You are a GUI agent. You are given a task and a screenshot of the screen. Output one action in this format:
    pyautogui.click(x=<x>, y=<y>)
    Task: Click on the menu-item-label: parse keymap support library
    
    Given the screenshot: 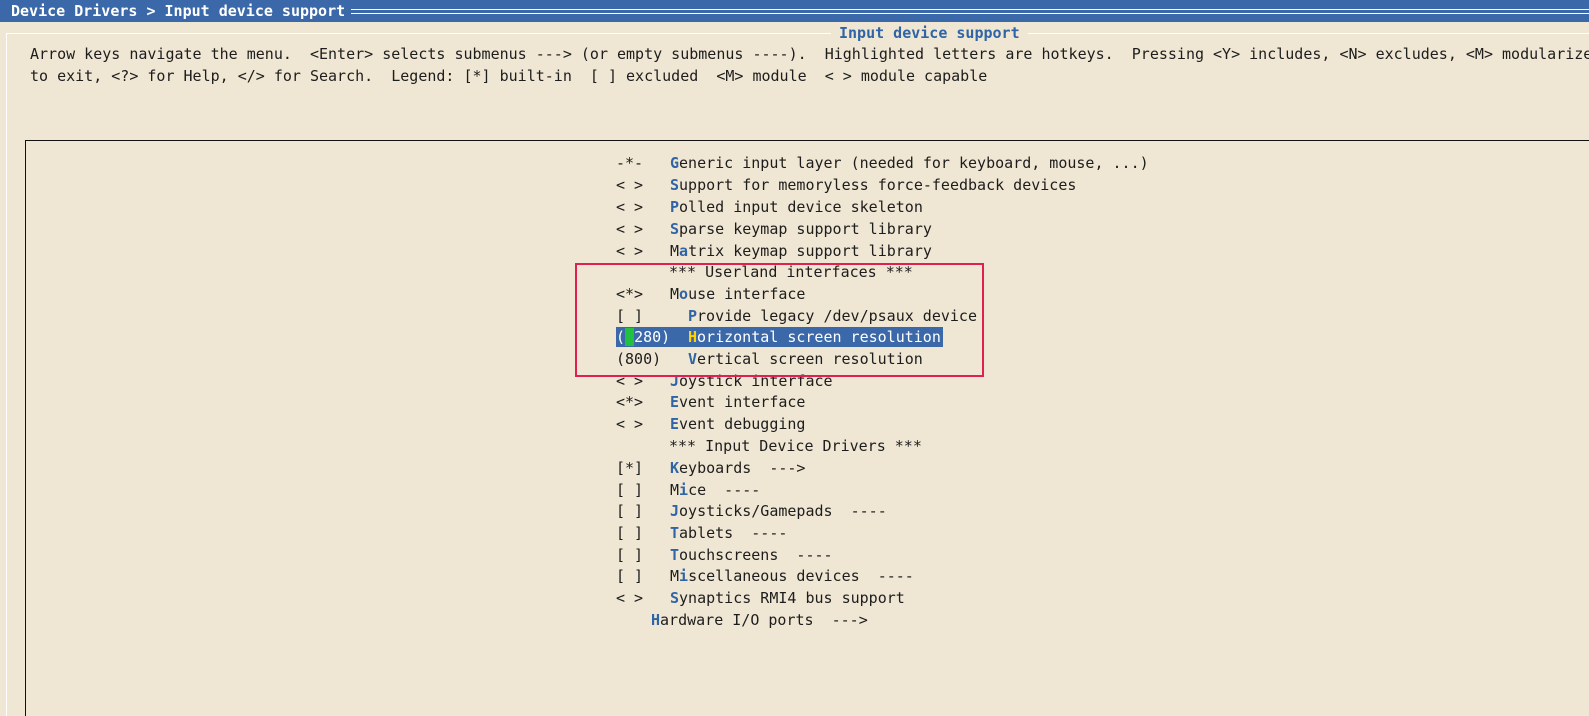 What is the action you would take?
    pyautogui.click(x=805, y=229)
    